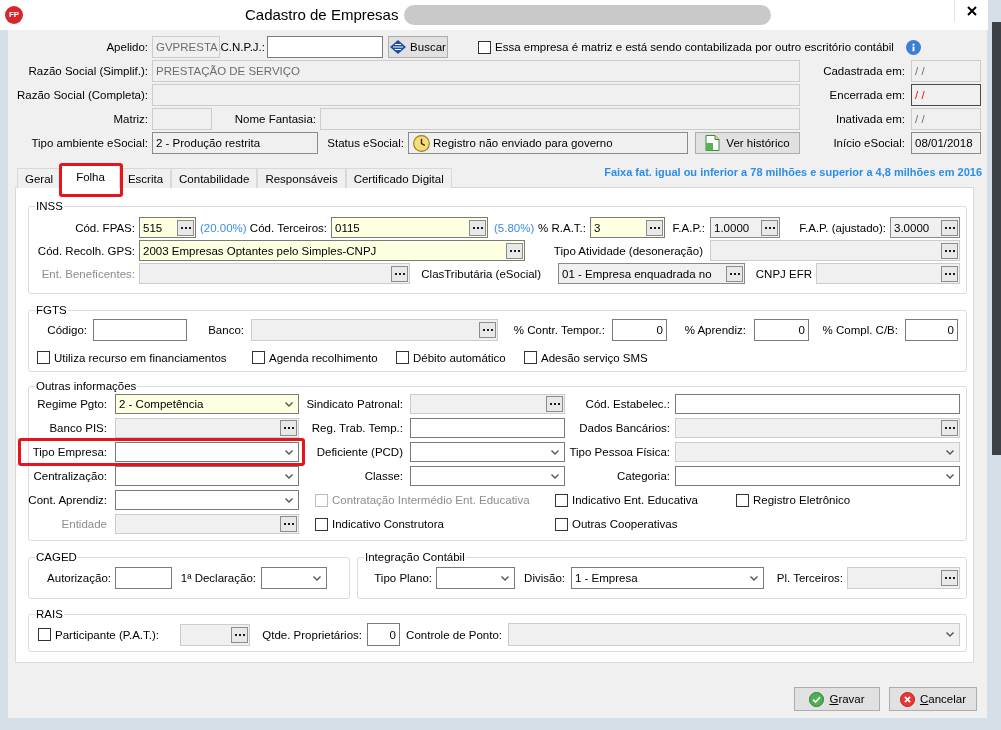  I want to click on field-label: Regime Pgto:, so click(72, 404).